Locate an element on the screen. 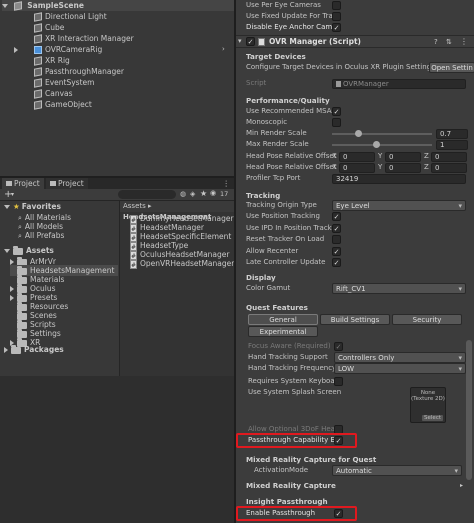 This screenshot has height=523, width=474. hierarchy-item: XR Interaction Manager is located at coordinates (84, 38).